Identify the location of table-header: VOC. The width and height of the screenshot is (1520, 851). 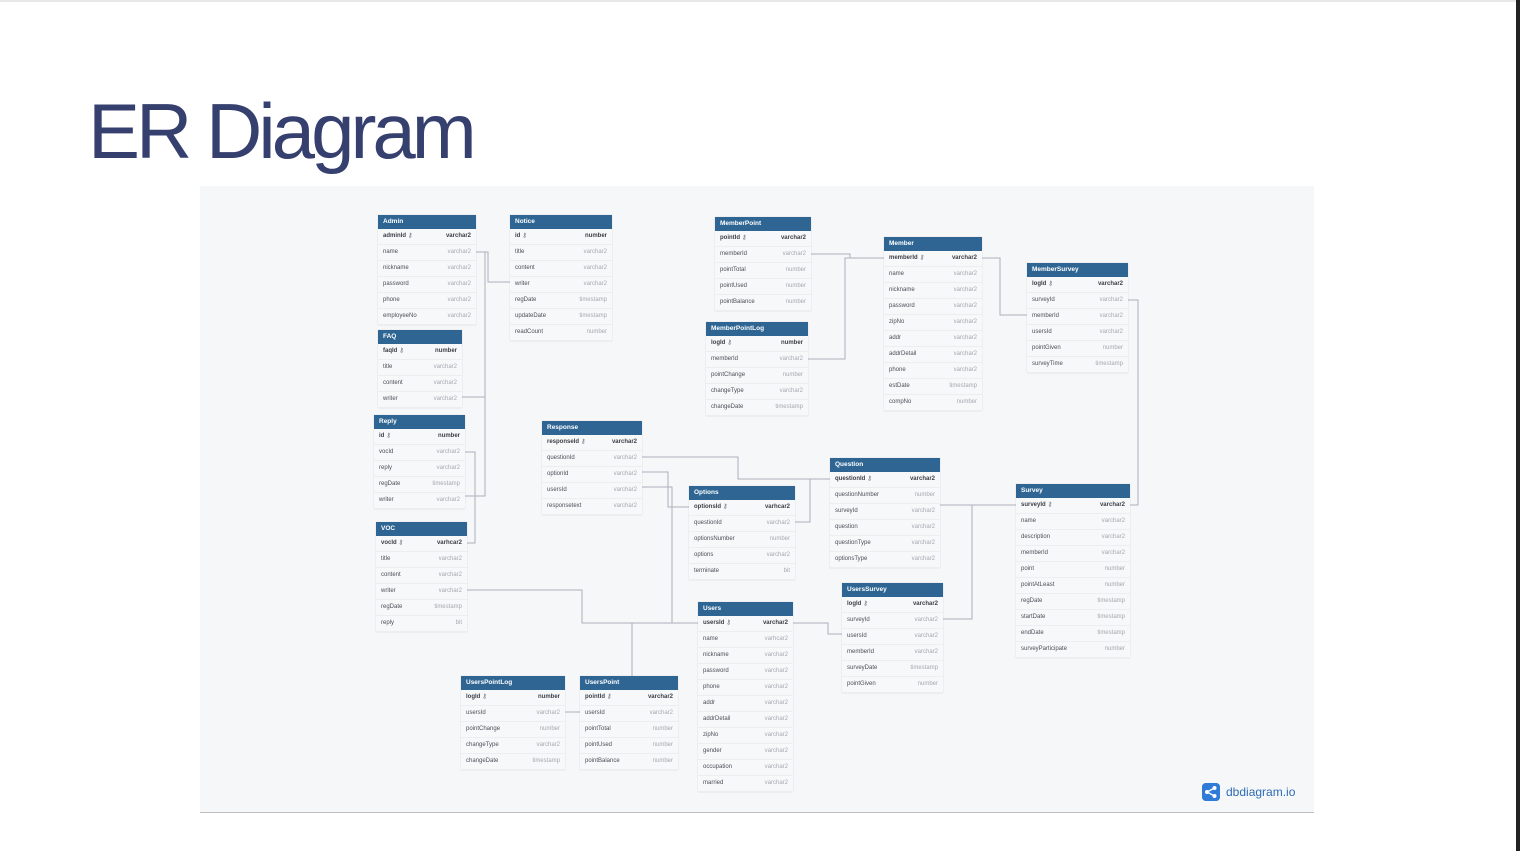
(421, 529).